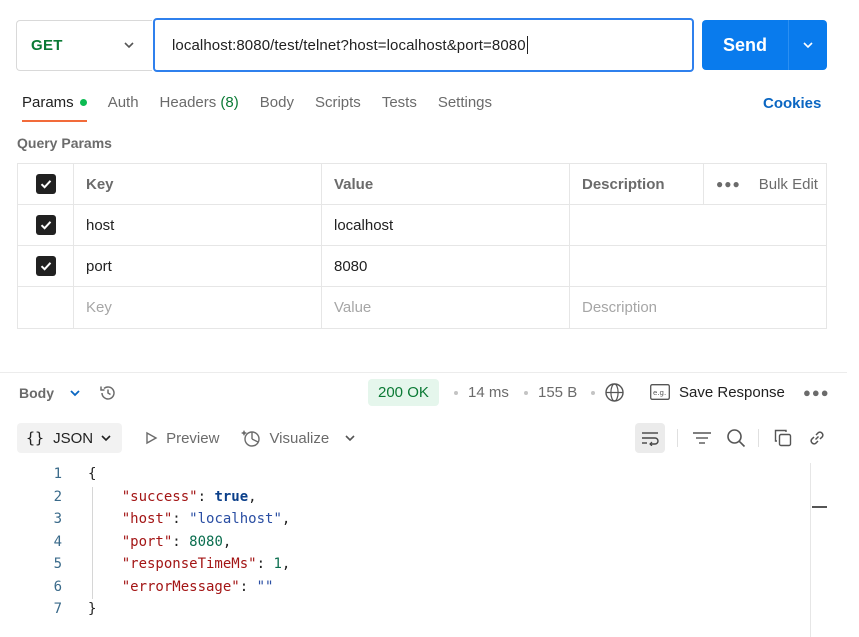 Image resolution: width=859 pixels, height=637 pixels. I want to click on line-number: 4, so click(57, 541).